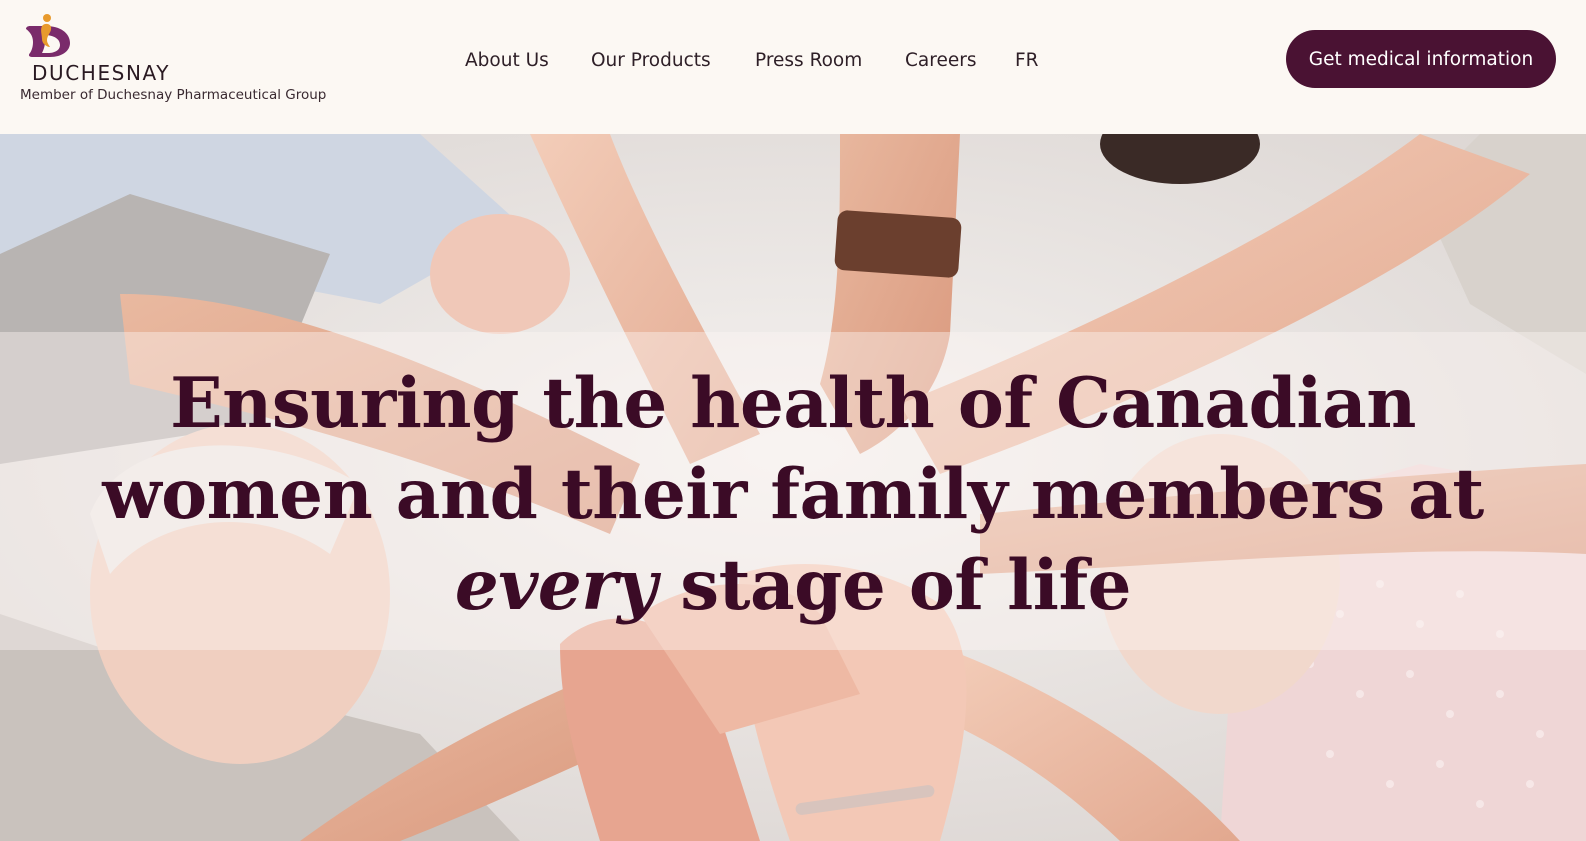  What do you see at coordinates (808, 60) in the screenshot?
I see `nav-item-press-room: Press Room` at bounding box center [808, 60].